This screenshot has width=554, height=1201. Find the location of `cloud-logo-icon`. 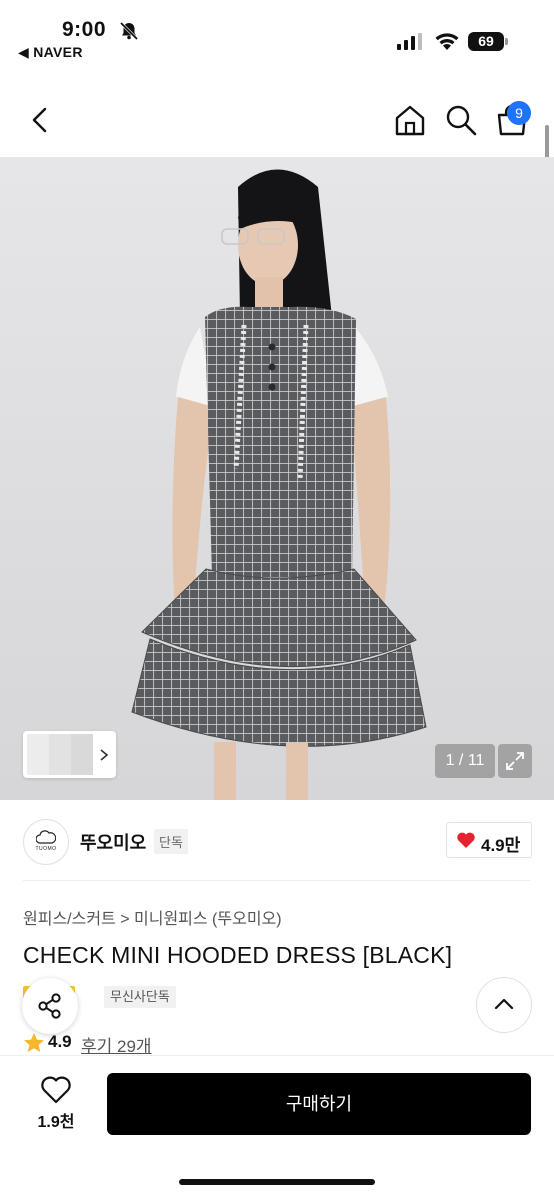

cloud-logo-icon is located at coordinates (46, 837).